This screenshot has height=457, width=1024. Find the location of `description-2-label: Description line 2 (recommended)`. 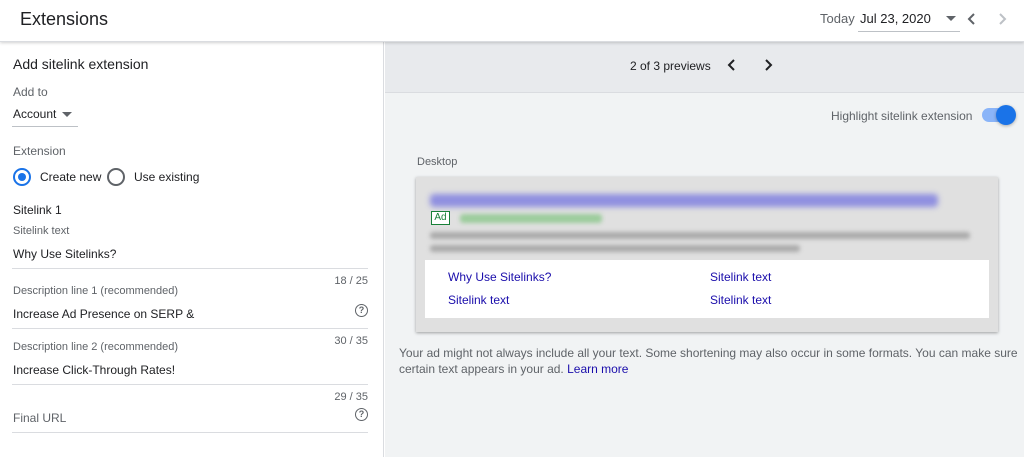

description-2-label: Description line 2 (recommended) is located at coordinates (96, 347).